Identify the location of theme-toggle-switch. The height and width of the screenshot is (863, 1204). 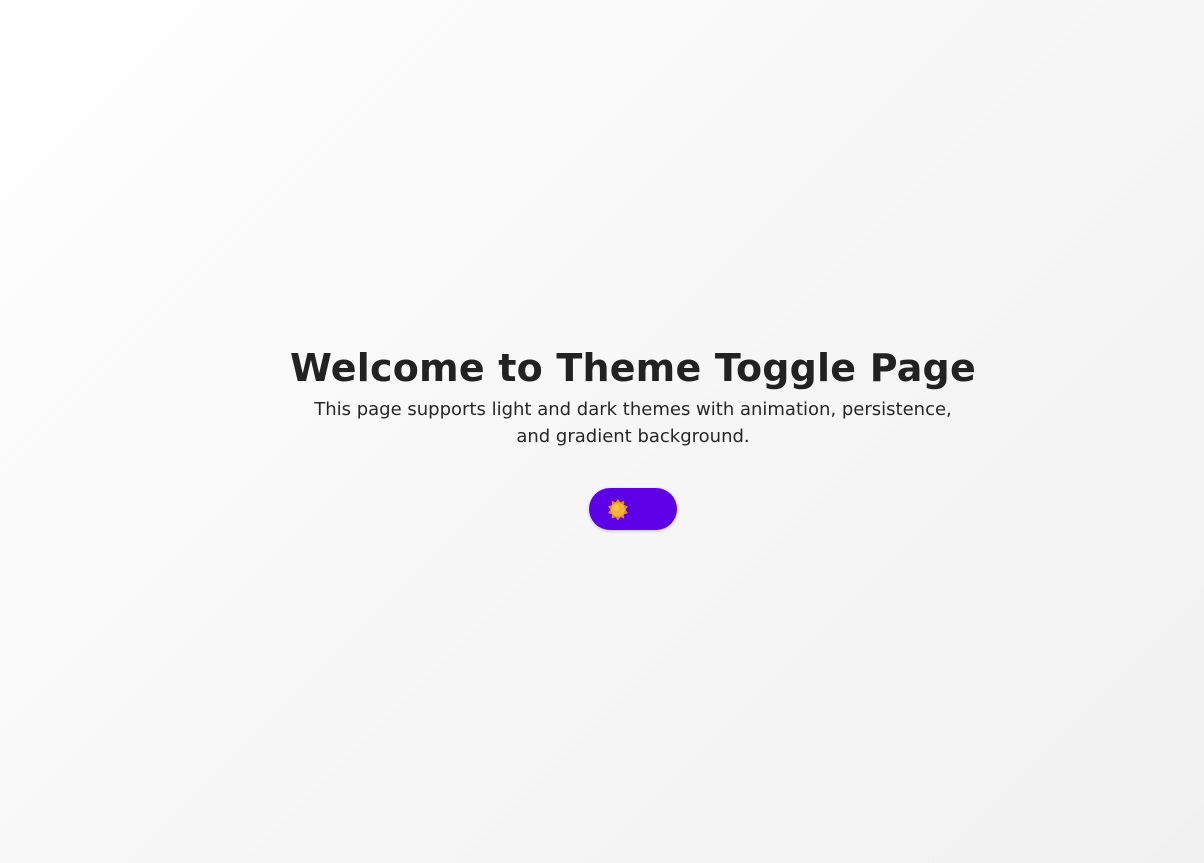
(633, 509).